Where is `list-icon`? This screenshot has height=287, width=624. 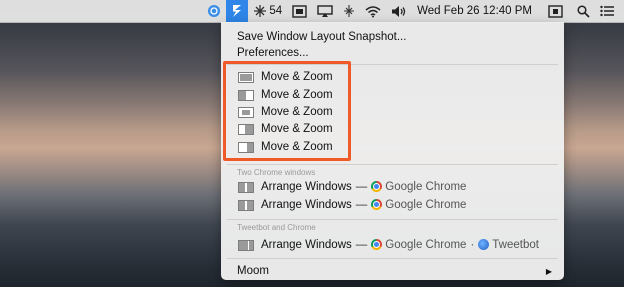
list-icon is located at coordinates (607, 11).